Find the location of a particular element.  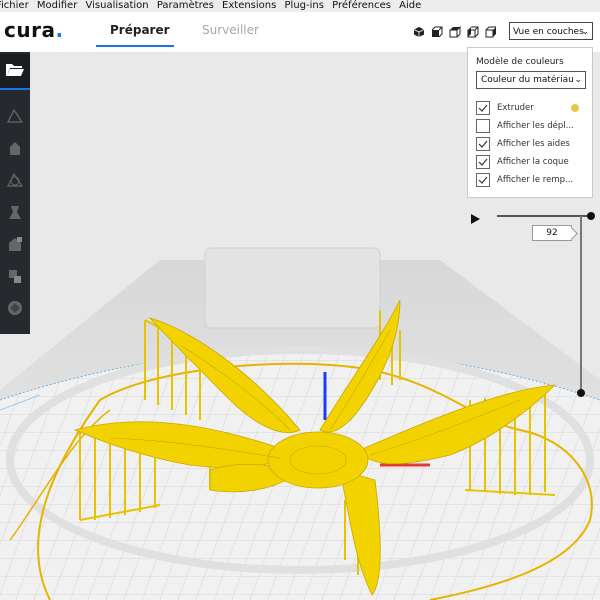

mirror-tool-button is located at coordinates (15, 214).